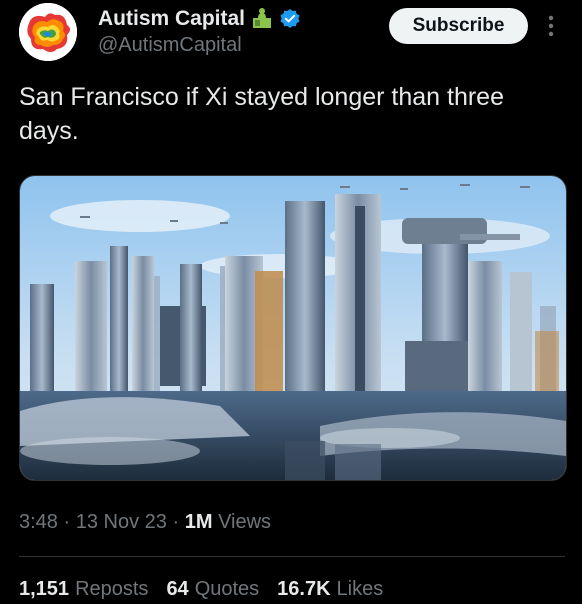  I want to click on puzzle-piece-icon, so click(262, 18).